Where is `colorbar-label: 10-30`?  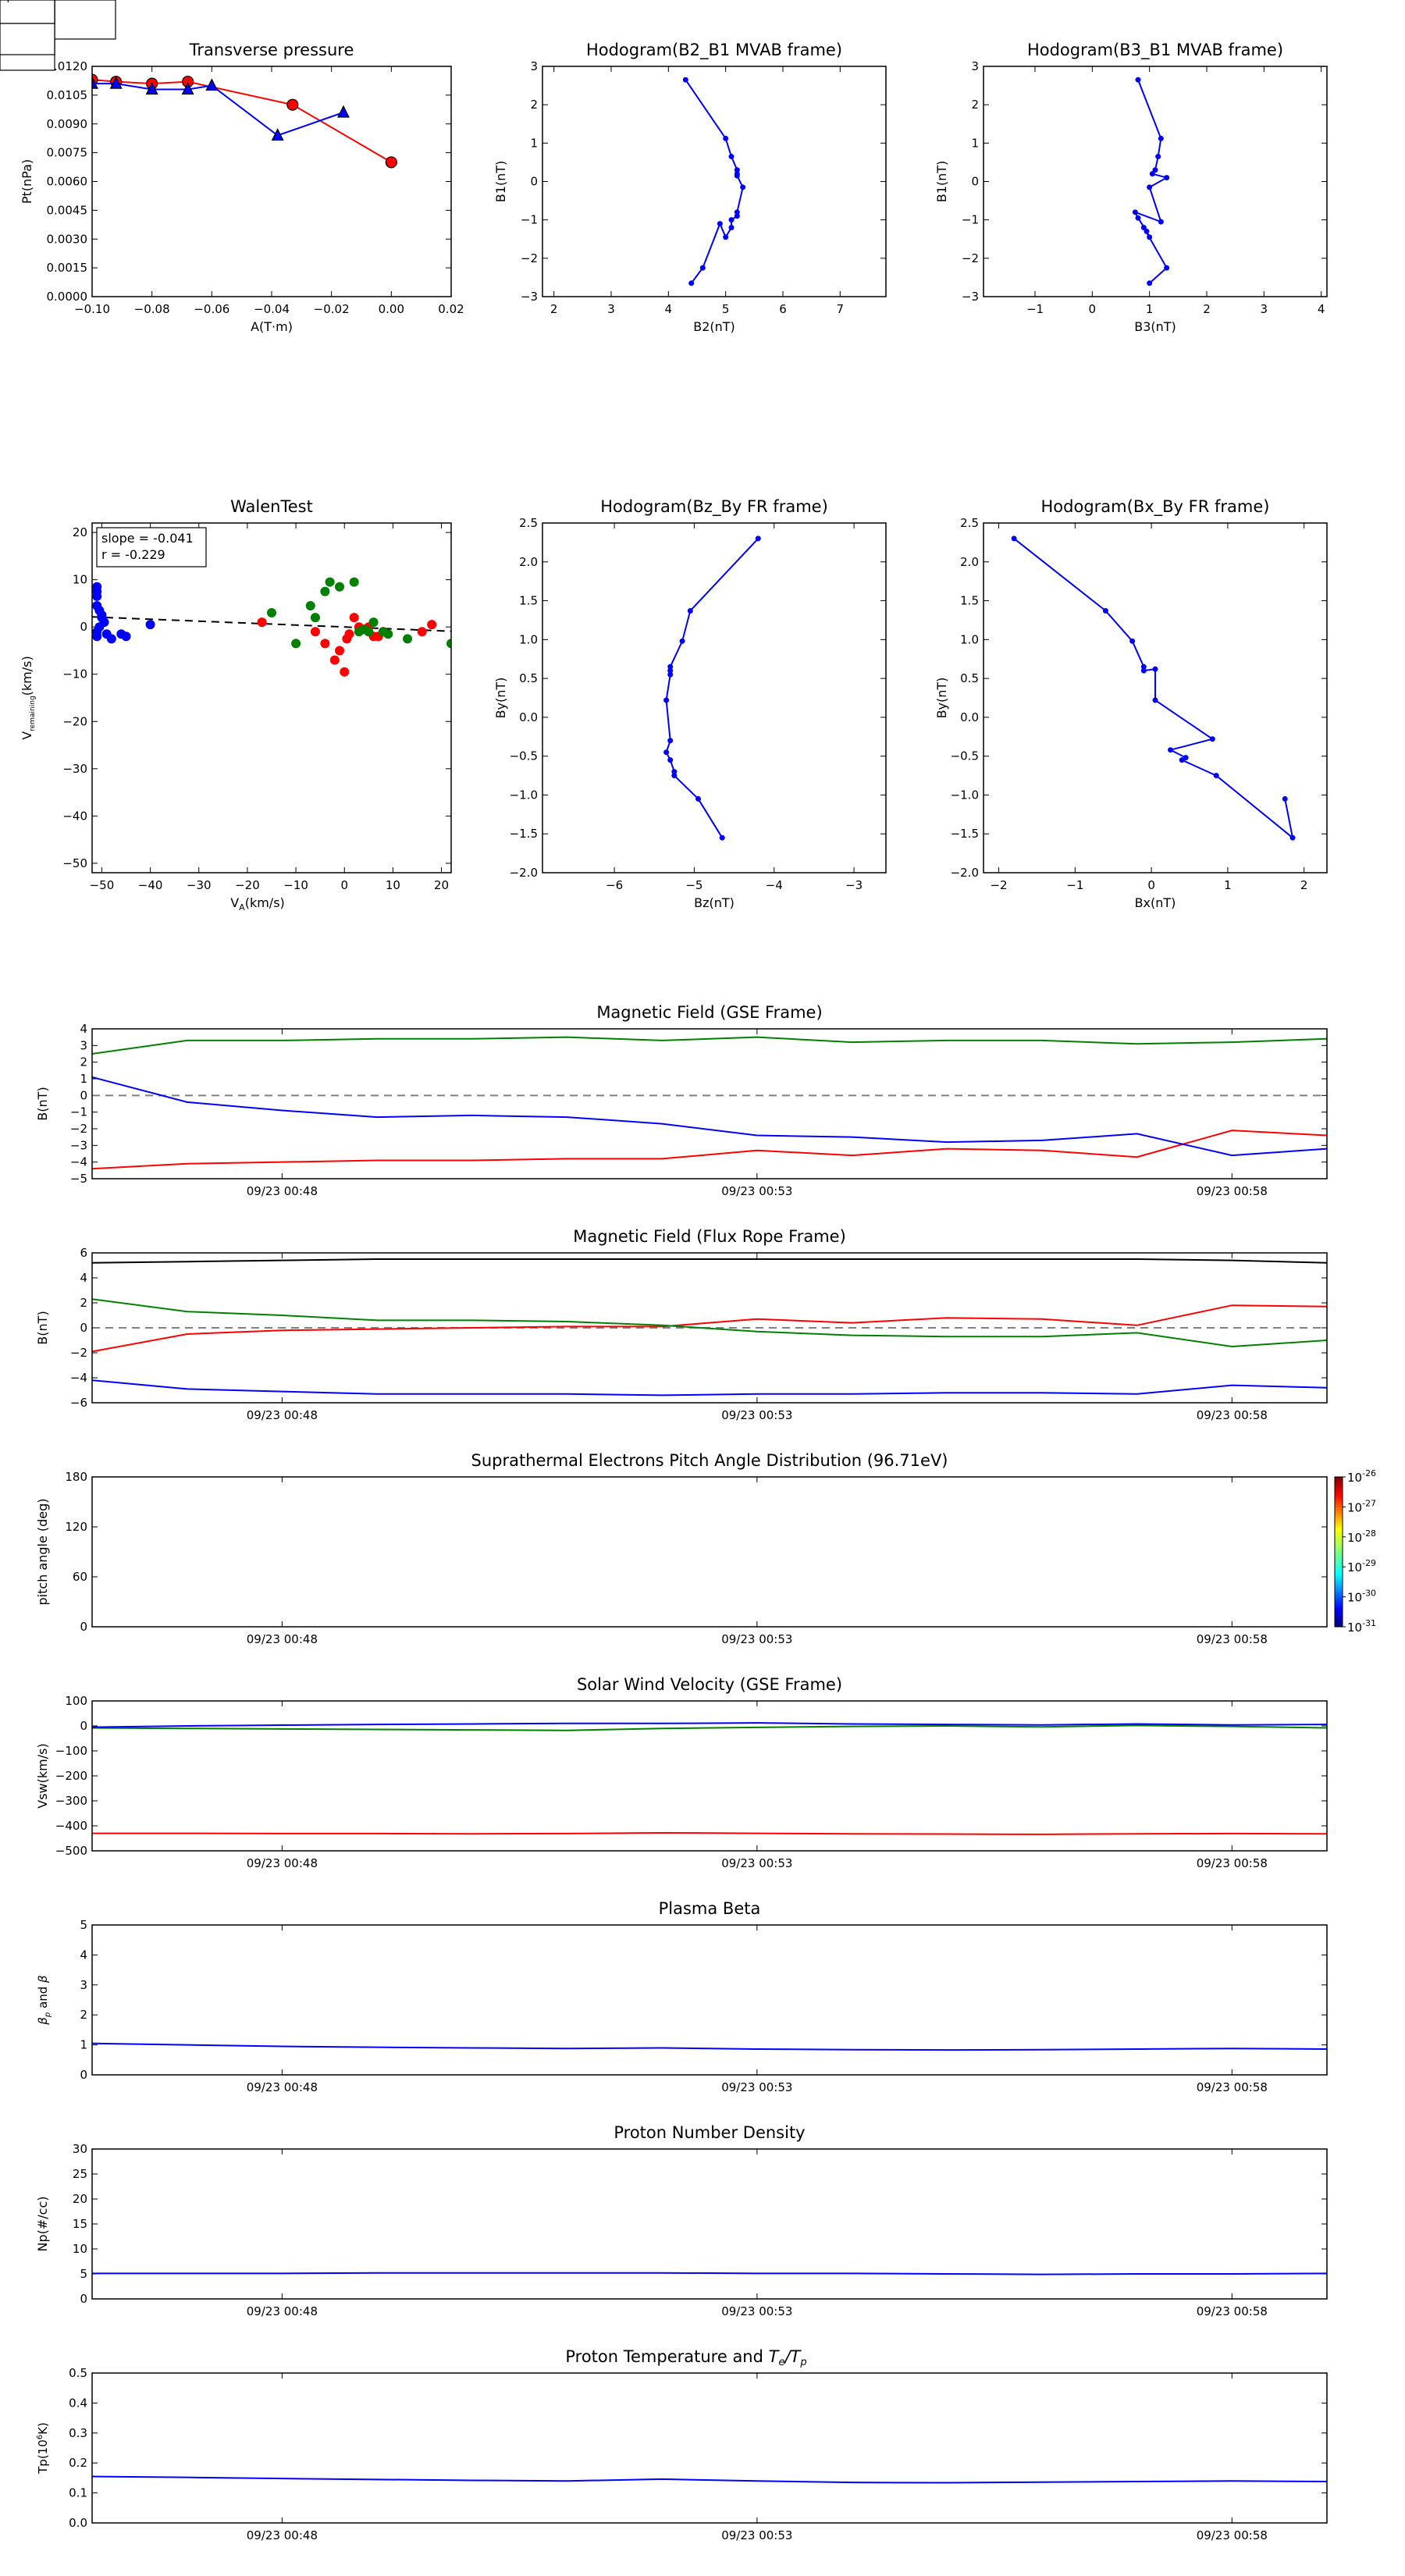
colorbar-label: 10-30 is located at coordinates (1362, 1597).